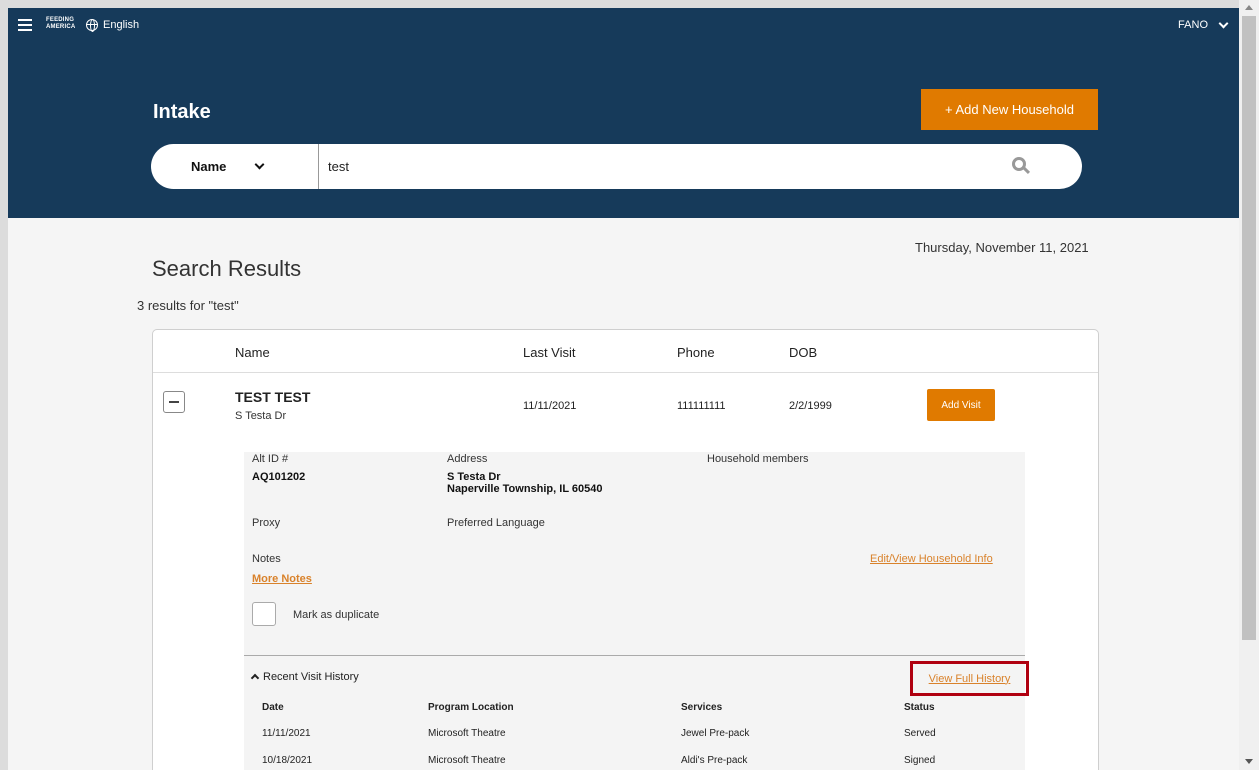  Describe the element at coordinates (696, 352) in the screenshot. I see `column-header-phone: Phone` at that location.